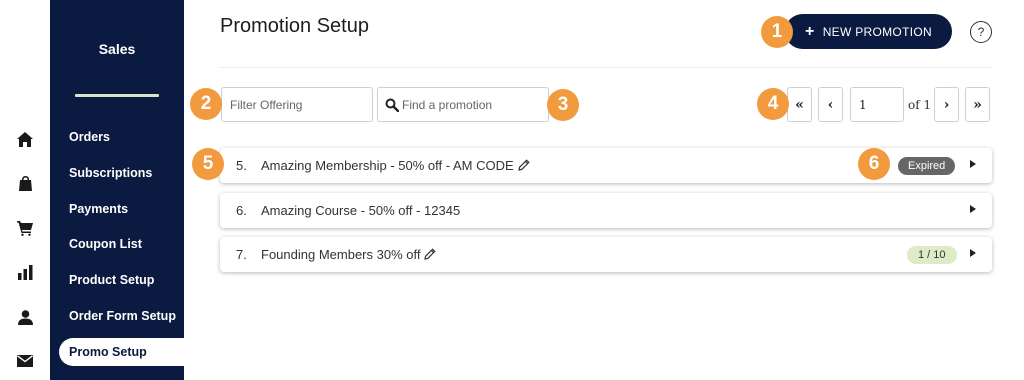  What do you see at coordinates (121, 352) in the screenshot?
I see `sidebar-item-promo-setup: Promo Setup` at bounding box center [121, 352].